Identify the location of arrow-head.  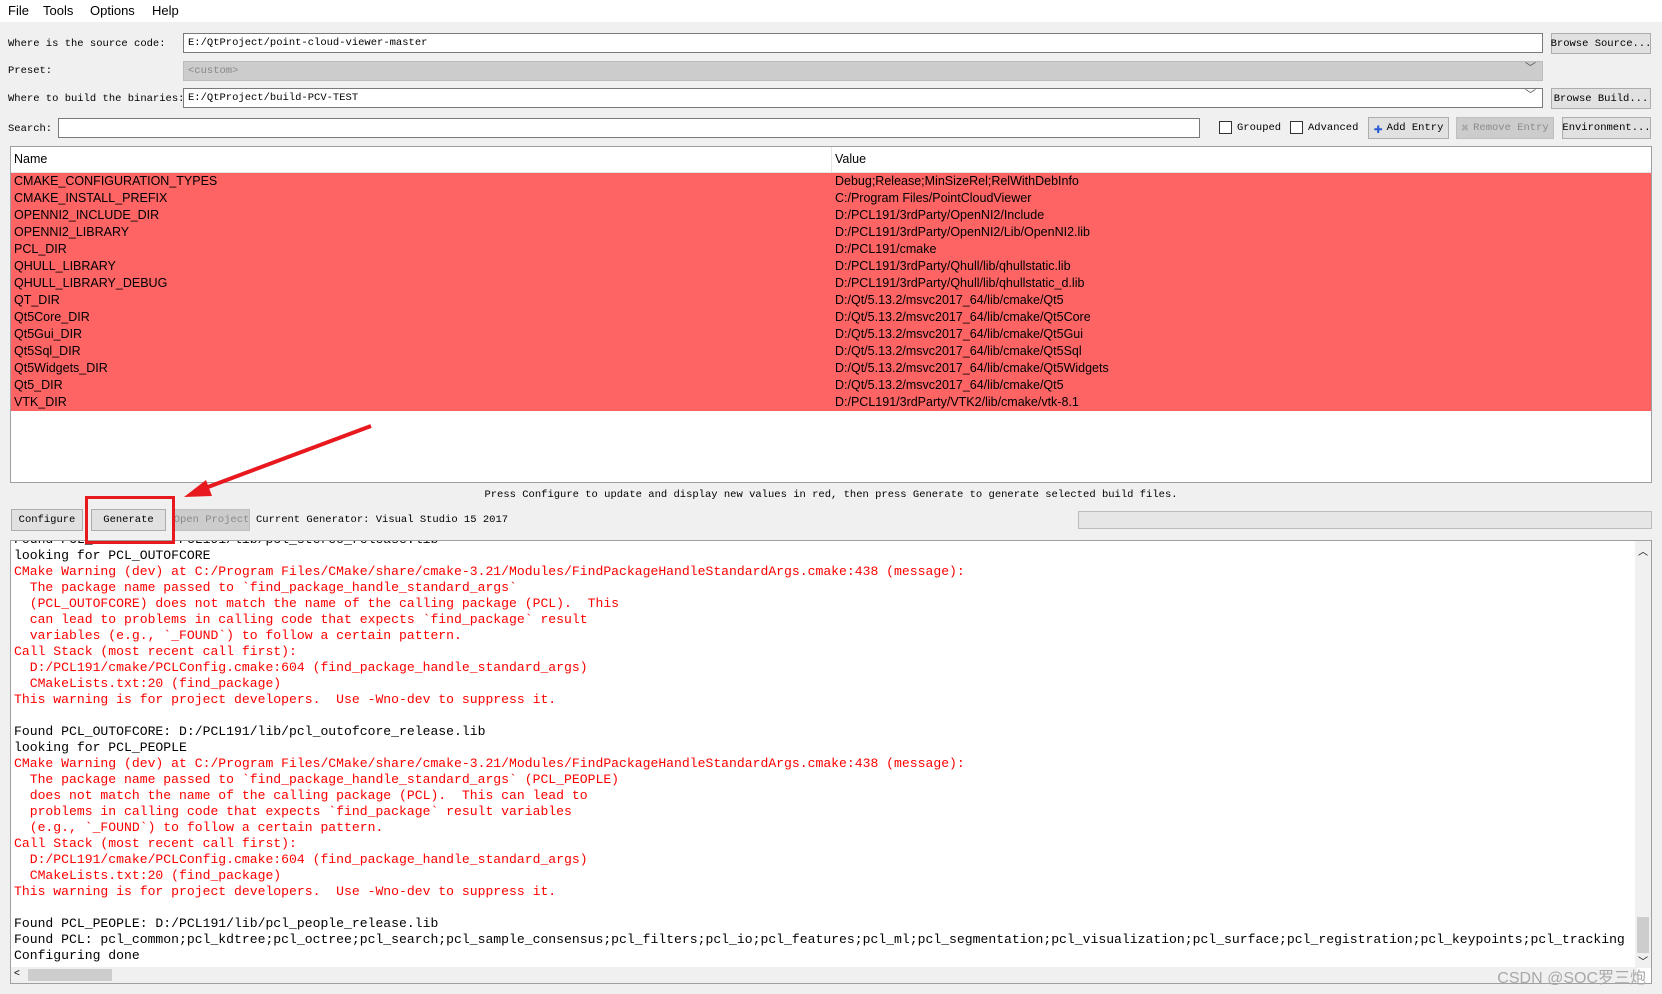
(198, 488).